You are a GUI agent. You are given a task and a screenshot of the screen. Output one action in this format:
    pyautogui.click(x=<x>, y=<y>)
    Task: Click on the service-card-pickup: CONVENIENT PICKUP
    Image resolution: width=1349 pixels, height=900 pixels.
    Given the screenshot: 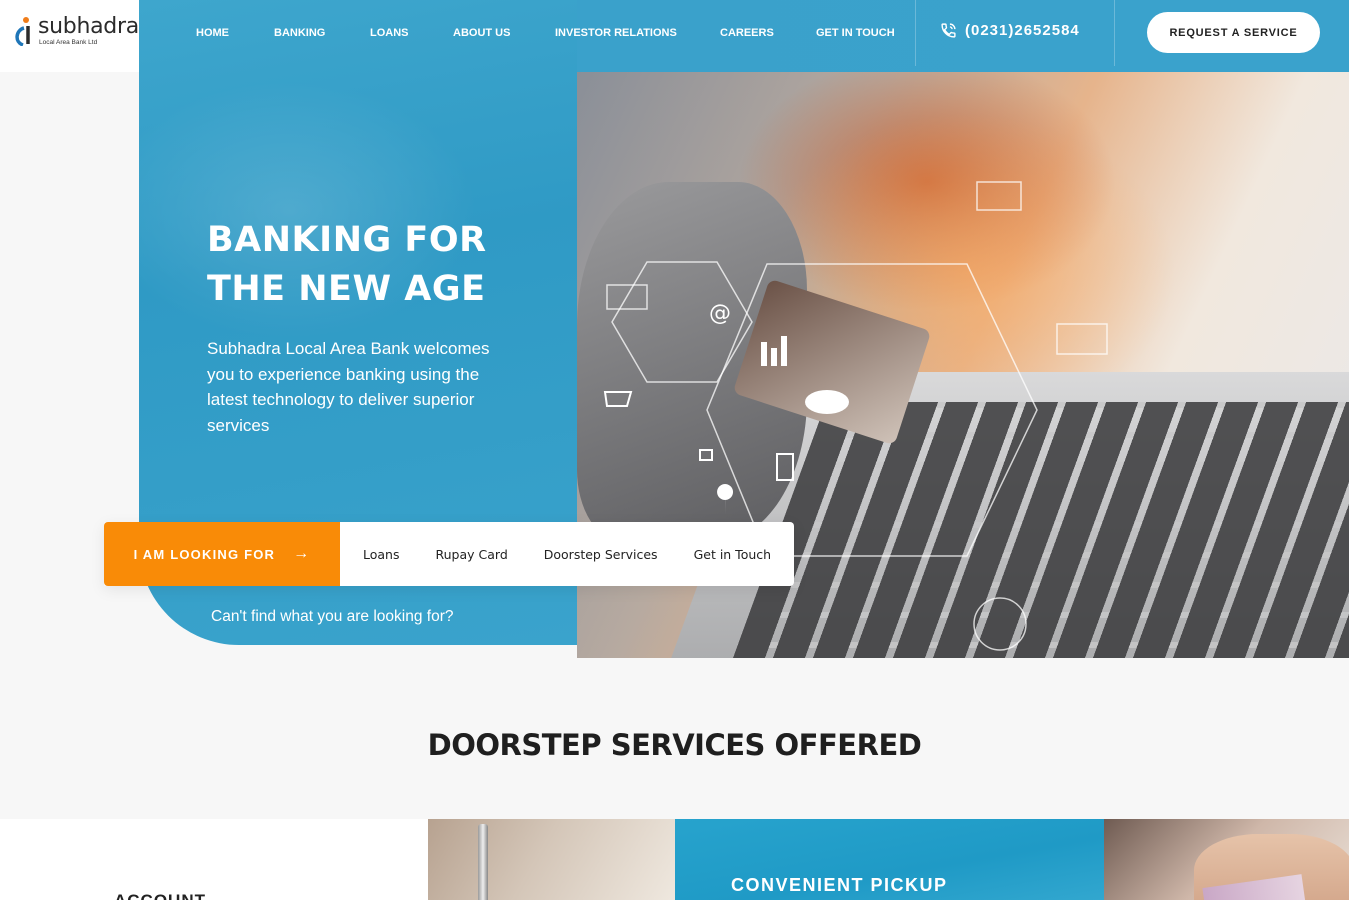 What is the action you would take?
    pyautogui.click(x=889, y=859)
    